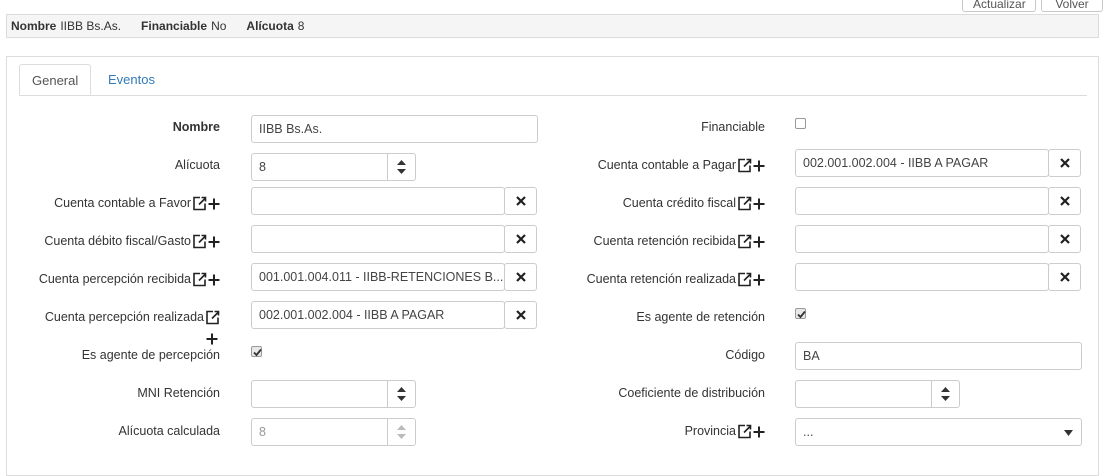  I want to click on alicuota-label: Alícuota, so click(197, 165).